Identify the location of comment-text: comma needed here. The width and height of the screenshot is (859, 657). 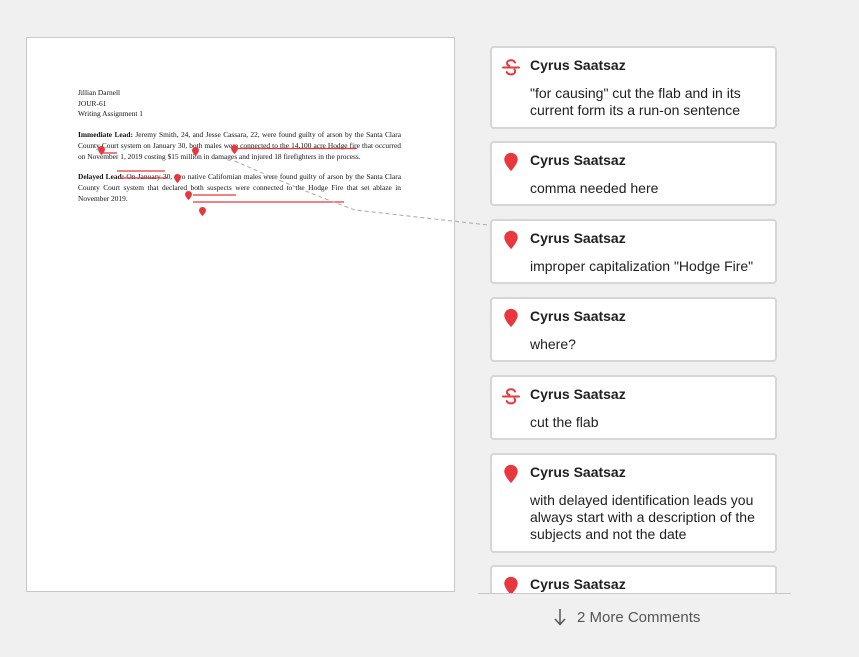
(594, 188).